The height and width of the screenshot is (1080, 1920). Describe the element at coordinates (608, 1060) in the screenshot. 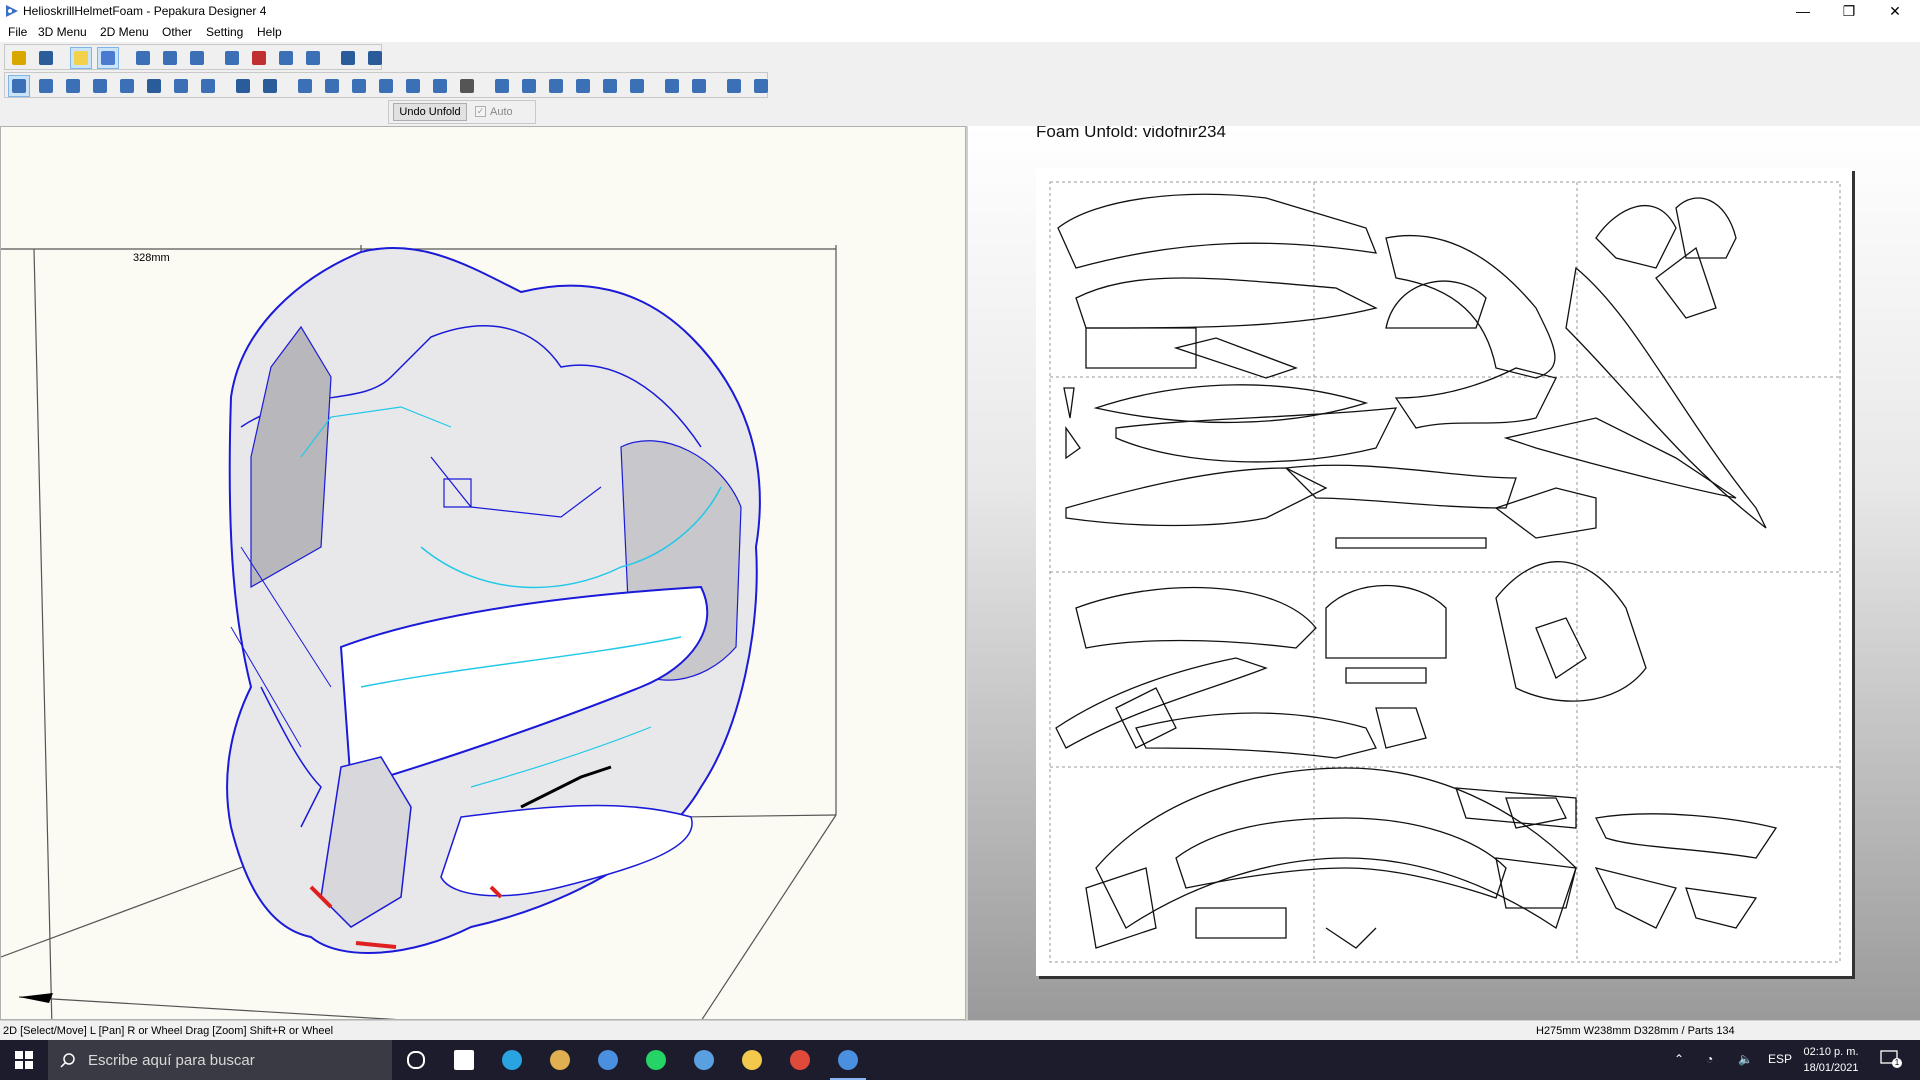

I see `pepakura-taskbar-button` at that location.